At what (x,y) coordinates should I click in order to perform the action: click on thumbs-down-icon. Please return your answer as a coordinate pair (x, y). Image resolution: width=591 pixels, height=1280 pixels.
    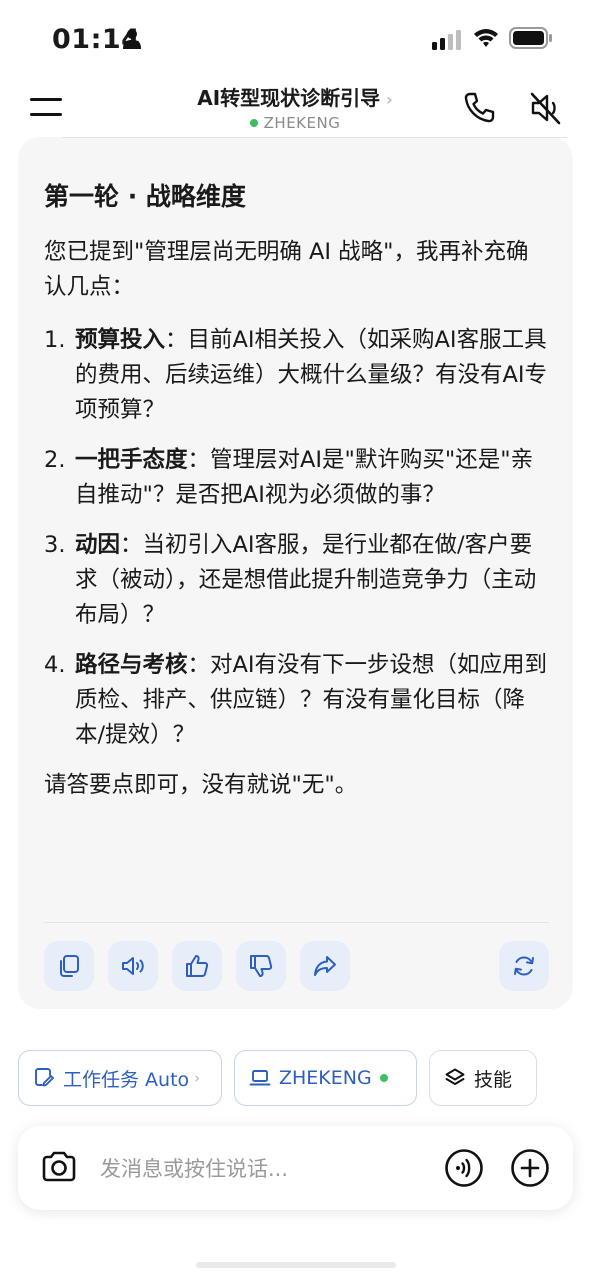
    Looking at the image, I should click on (261, 966).